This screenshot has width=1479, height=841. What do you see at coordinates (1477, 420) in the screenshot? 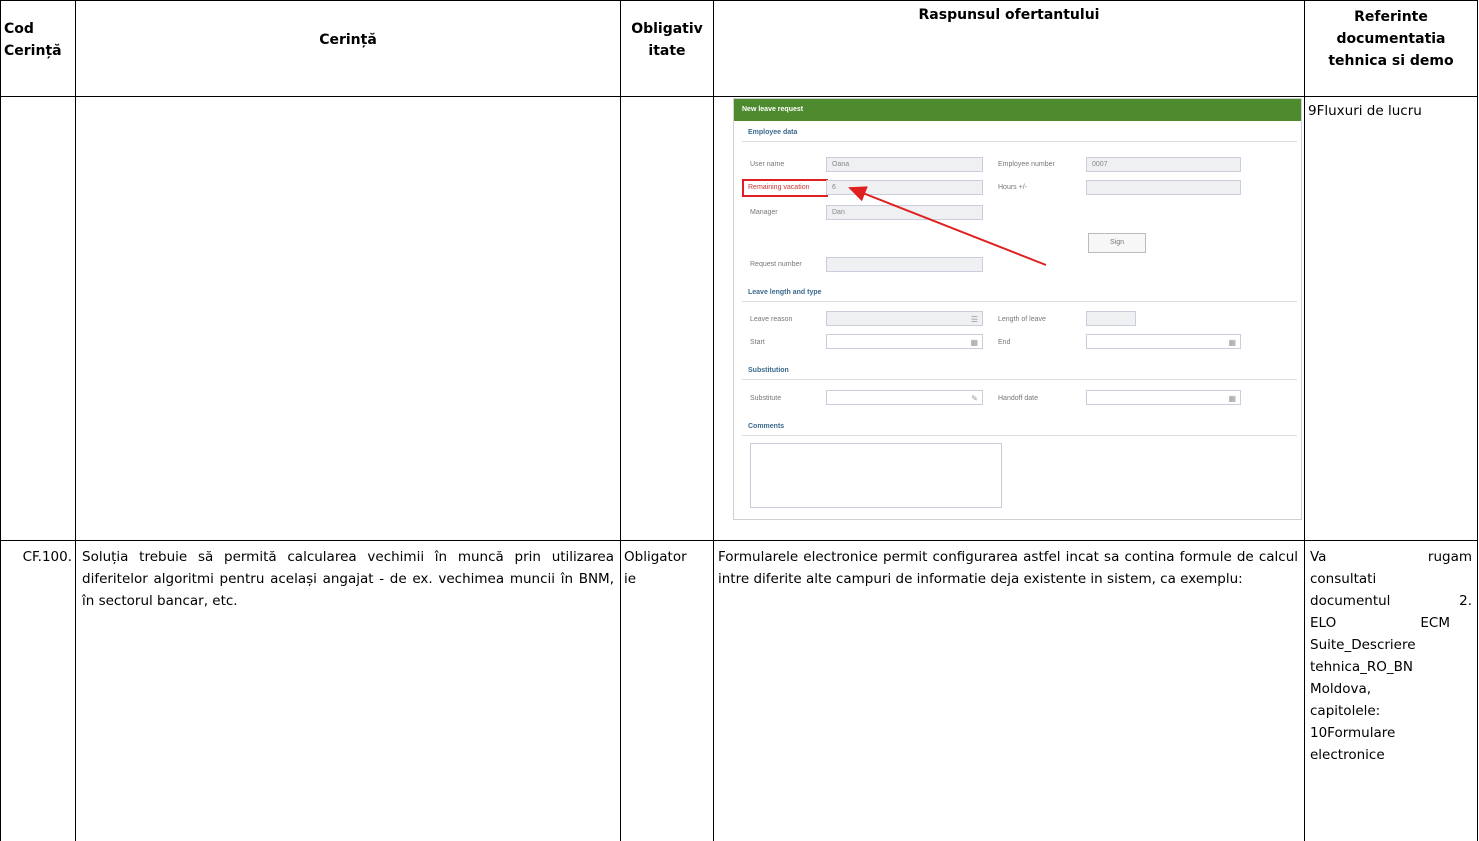
I see `table-border-right` at bounding box center [1477, 420].